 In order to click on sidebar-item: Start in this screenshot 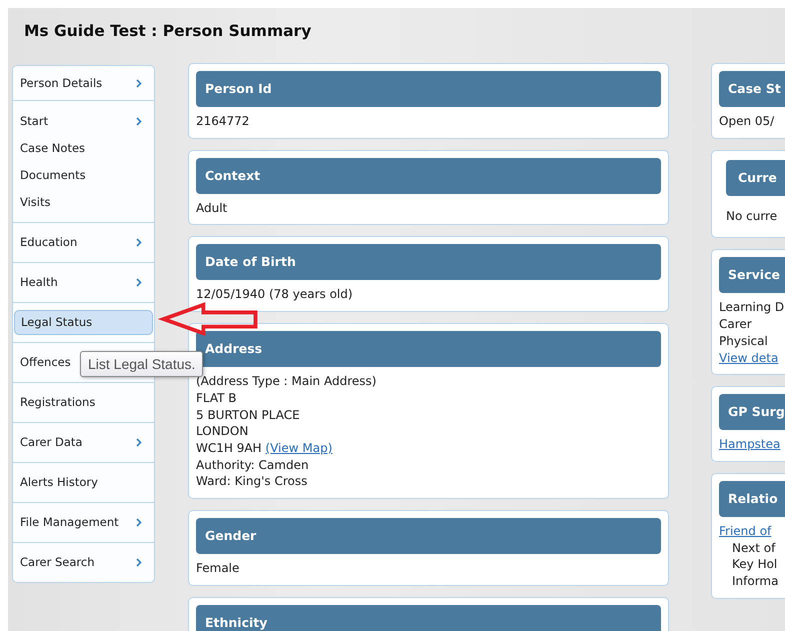, I will do `click(83, 121)`.